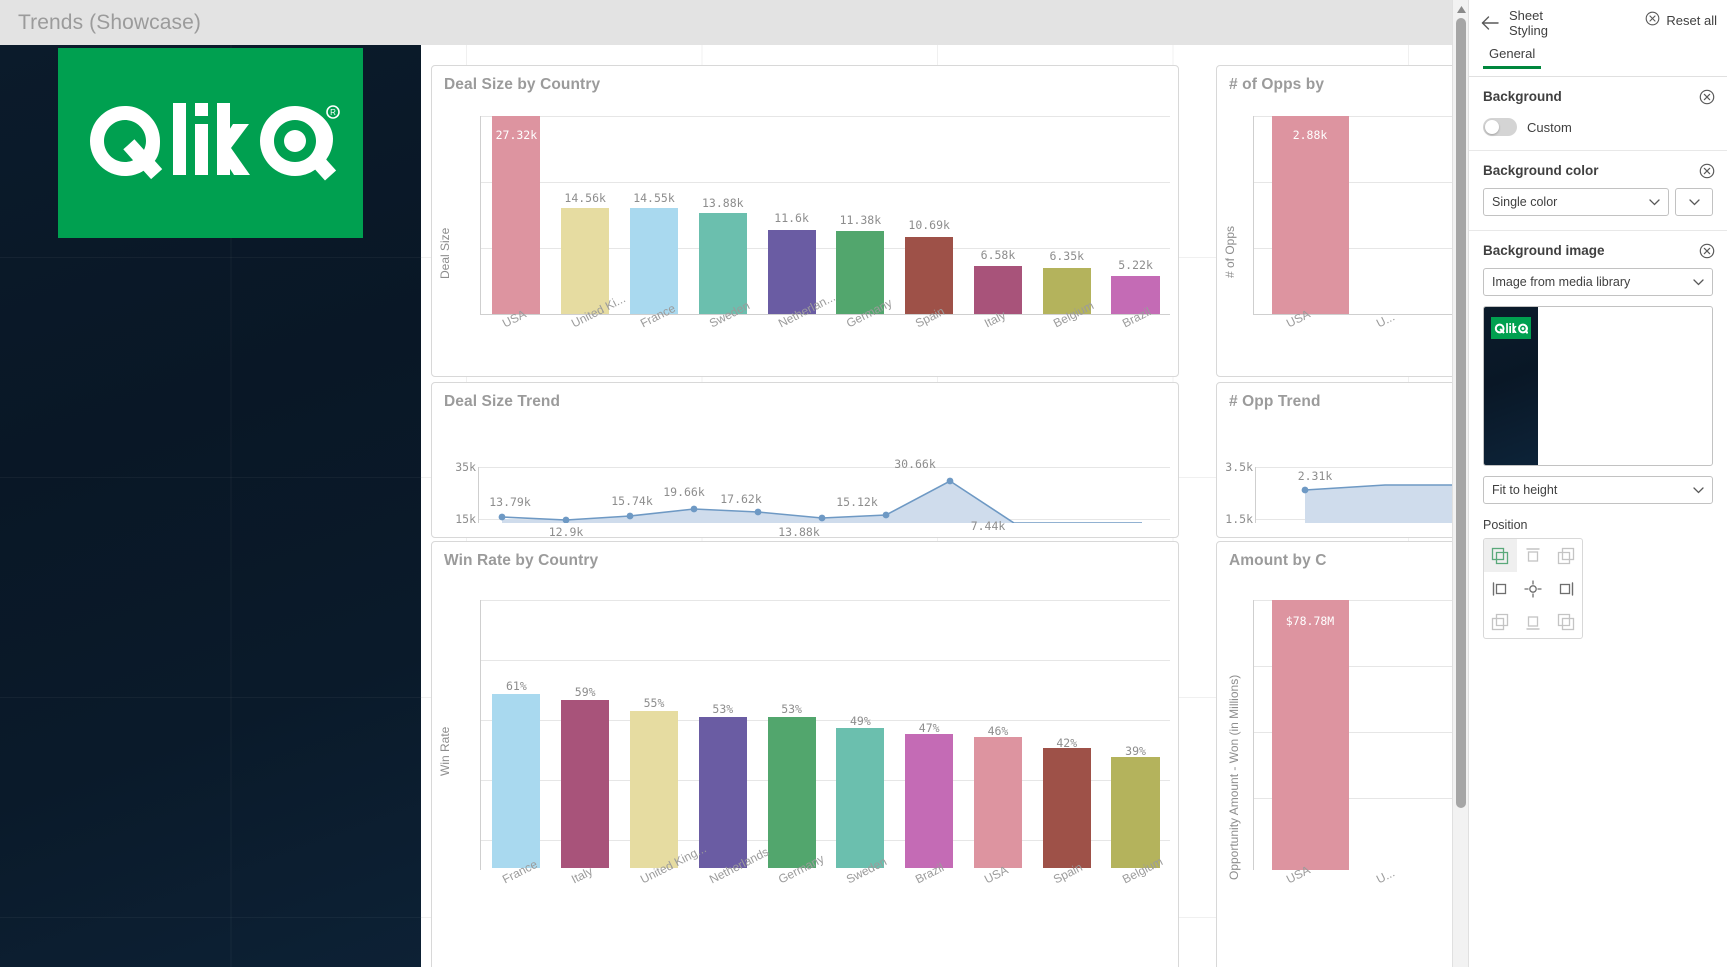 The height and width of the screenshot is (967, 1727). Describe the element at coordinates (1533, 555) in the screenshot. I see `position-cell-top-center` at that location.